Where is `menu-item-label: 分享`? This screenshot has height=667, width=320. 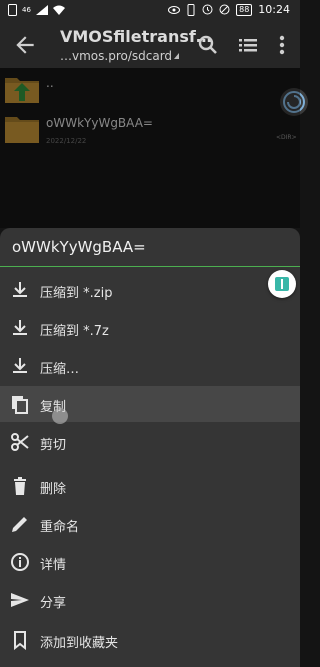 menu-item-label: 分享 is located at coordinates (53, 603).